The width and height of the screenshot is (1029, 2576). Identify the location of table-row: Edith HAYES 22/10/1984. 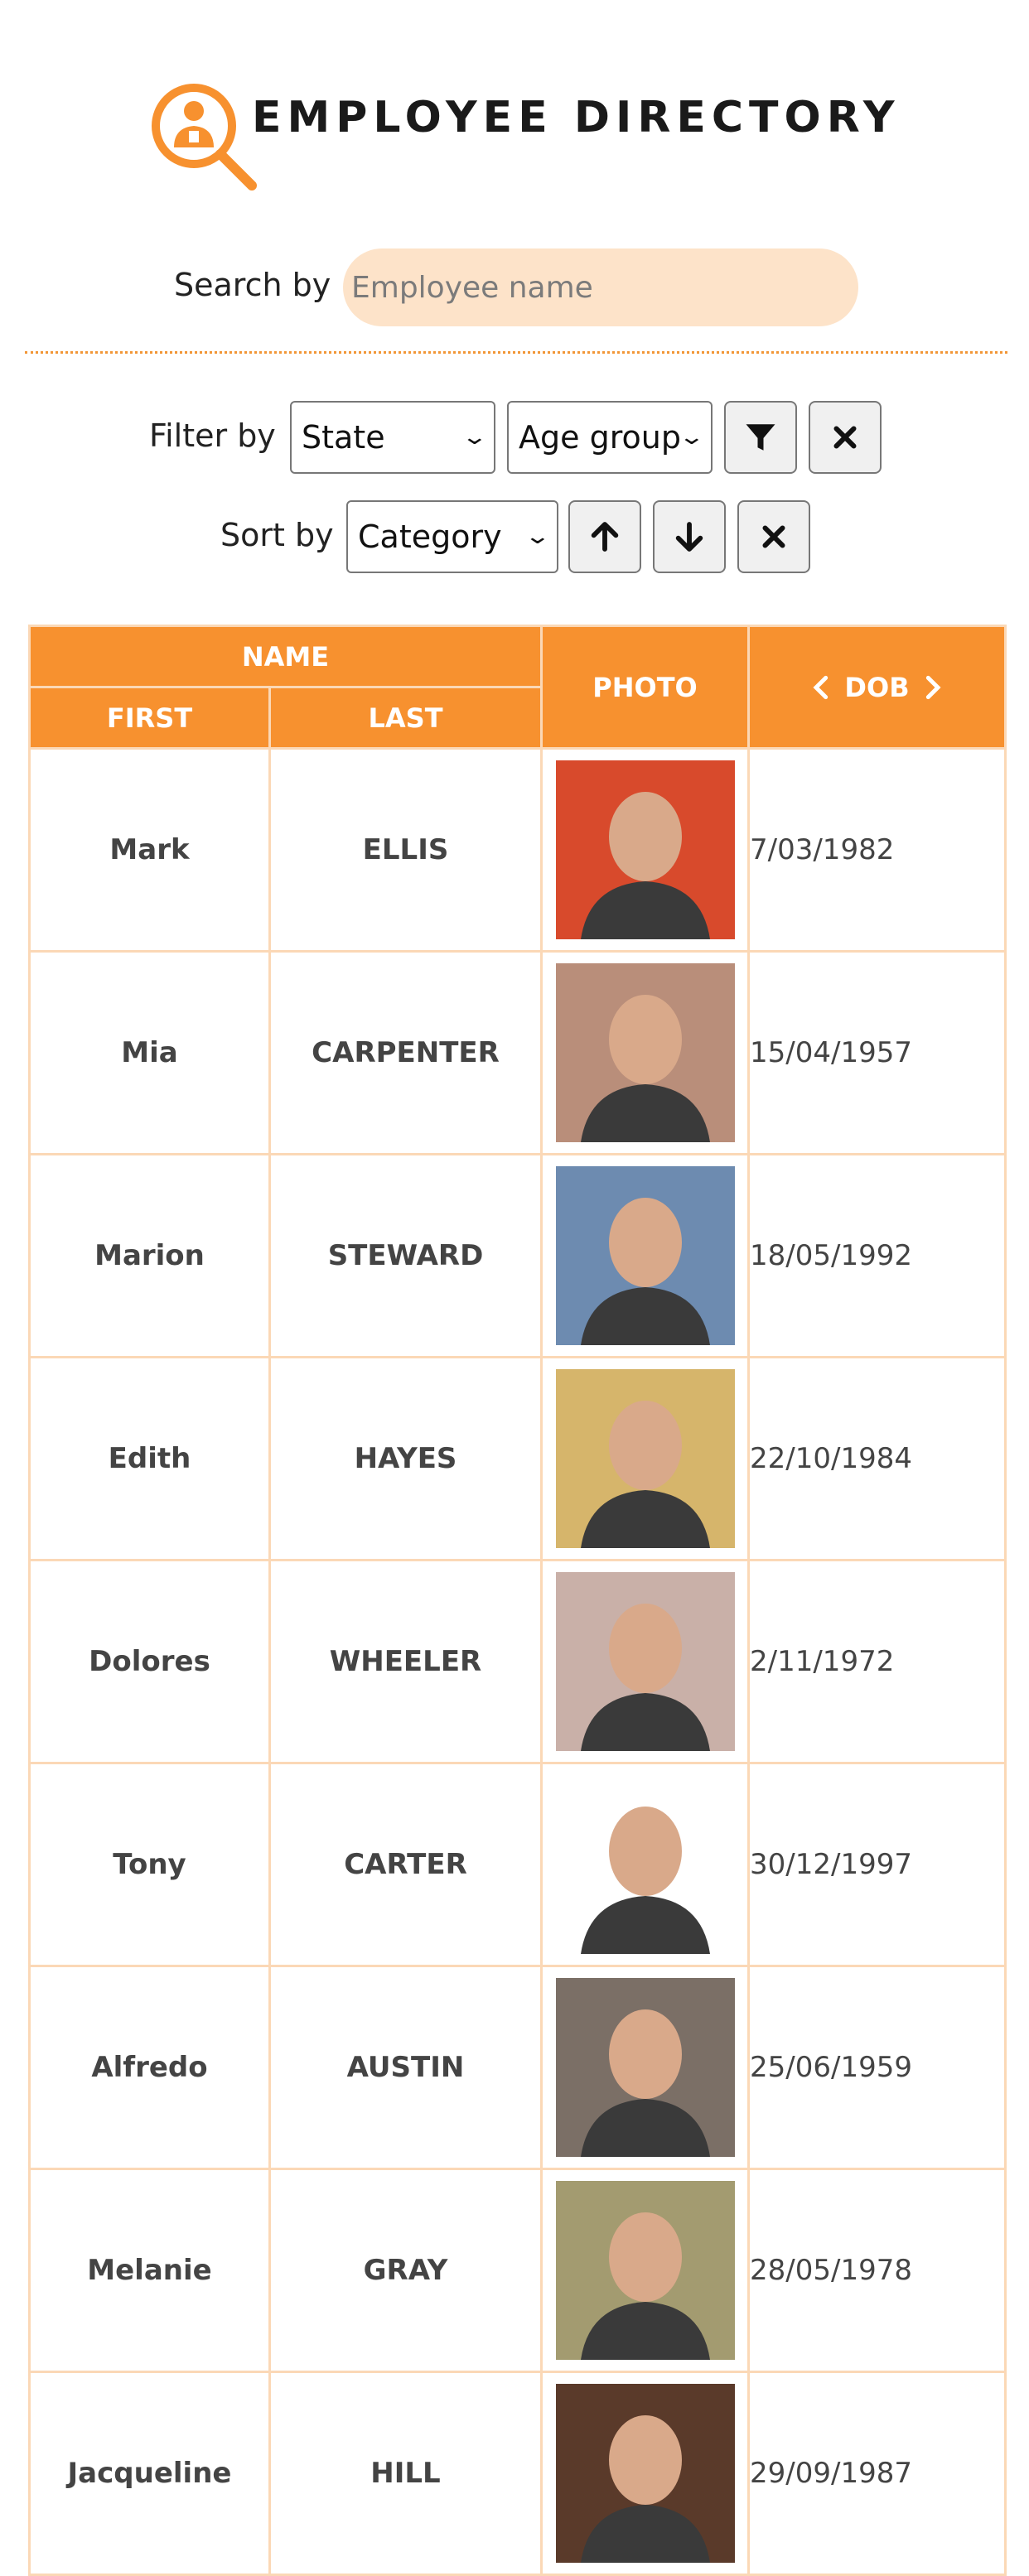
(517, 1458).